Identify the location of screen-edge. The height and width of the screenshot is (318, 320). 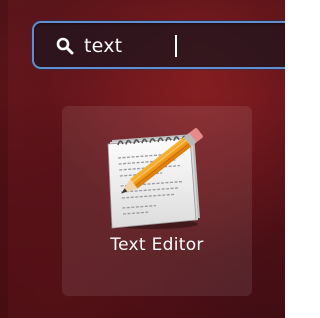
(4, 159).